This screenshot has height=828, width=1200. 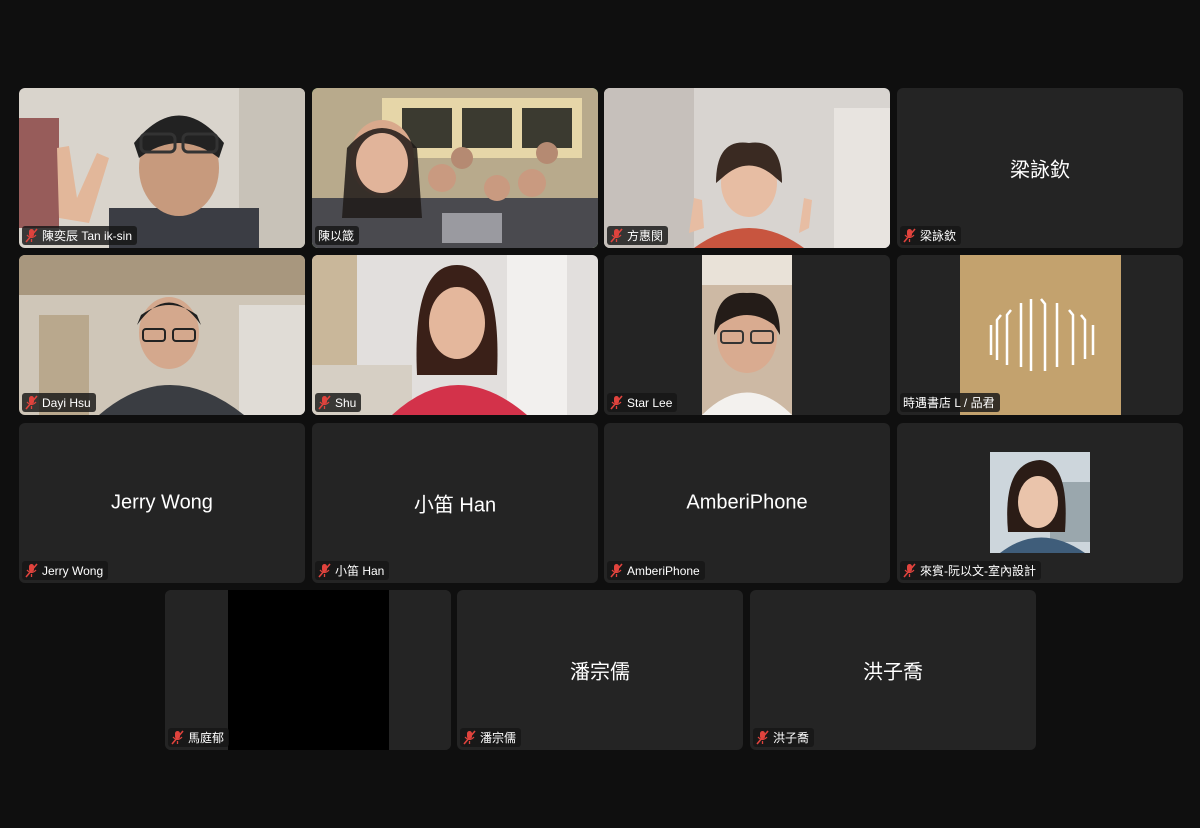 I want to click on participant-name-tag: Star Lee, so click(x=642, y=402).